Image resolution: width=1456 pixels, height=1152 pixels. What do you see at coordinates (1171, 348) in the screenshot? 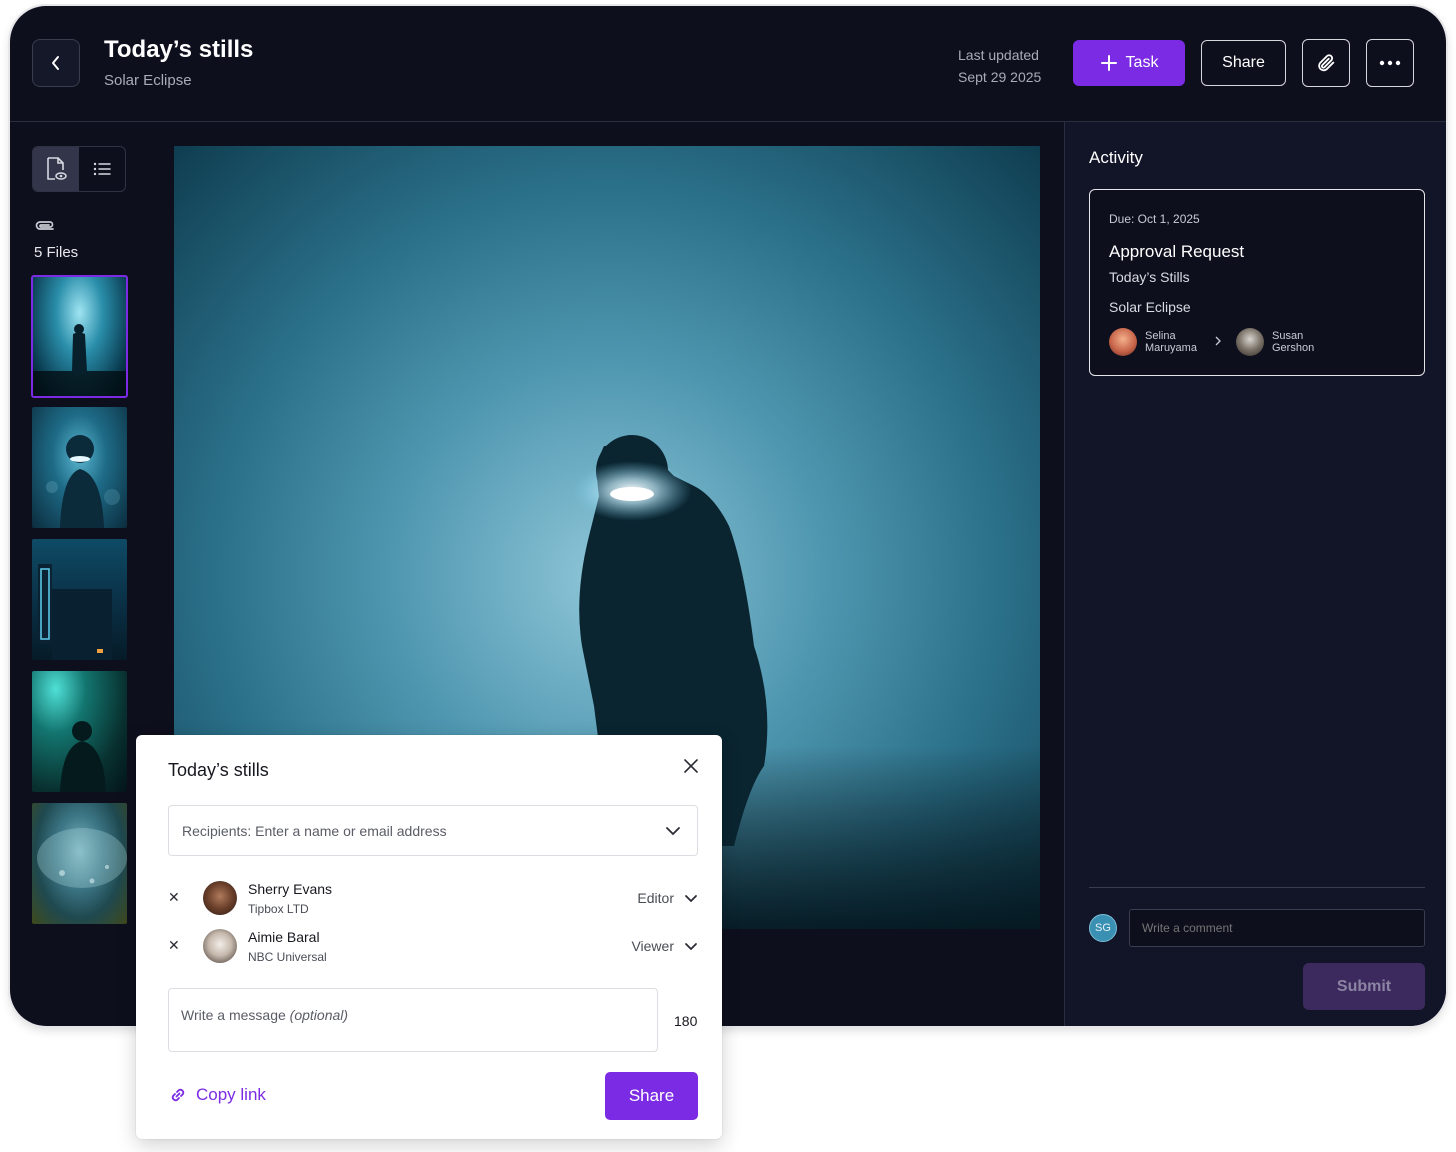
I see `requester-last-name: Maruyama` at bounding box center [1171, 348].